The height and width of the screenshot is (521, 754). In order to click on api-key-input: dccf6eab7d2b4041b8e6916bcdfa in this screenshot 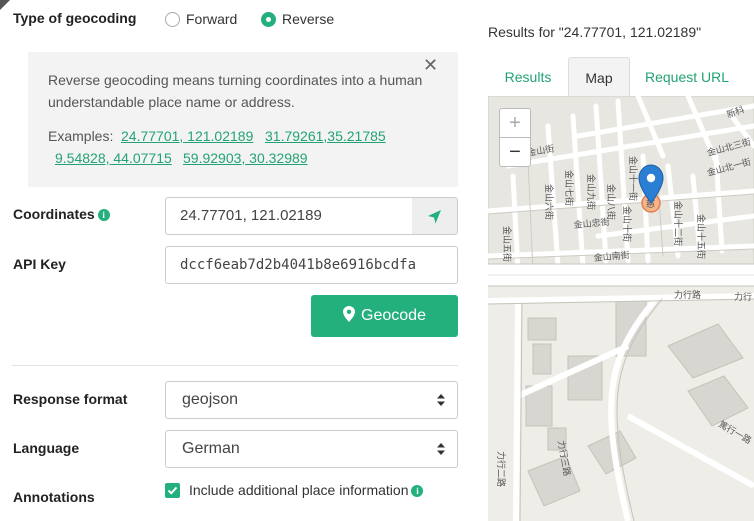, I will do `click(311, 265)`.